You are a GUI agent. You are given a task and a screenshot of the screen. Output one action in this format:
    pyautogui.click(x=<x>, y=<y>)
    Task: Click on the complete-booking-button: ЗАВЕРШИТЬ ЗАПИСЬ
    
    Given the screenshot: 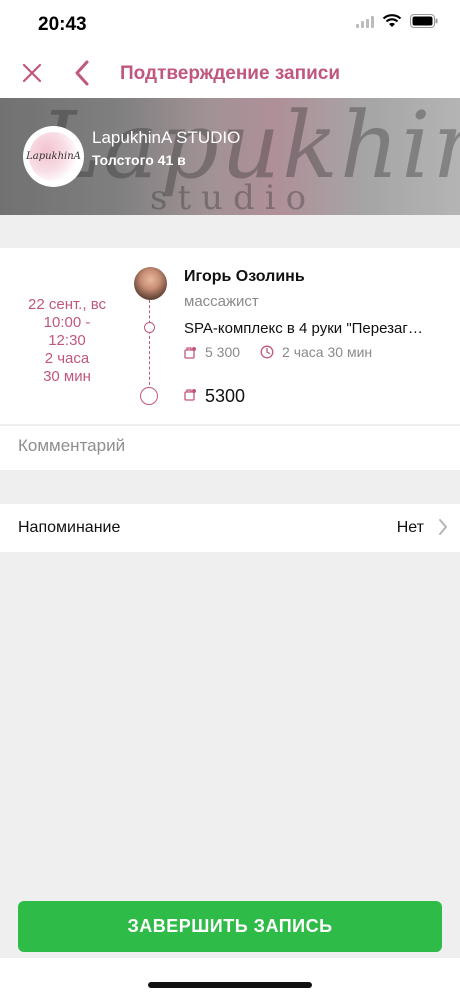 What is the action you would take?
    pyautogui.click(x=230, y=926)
    